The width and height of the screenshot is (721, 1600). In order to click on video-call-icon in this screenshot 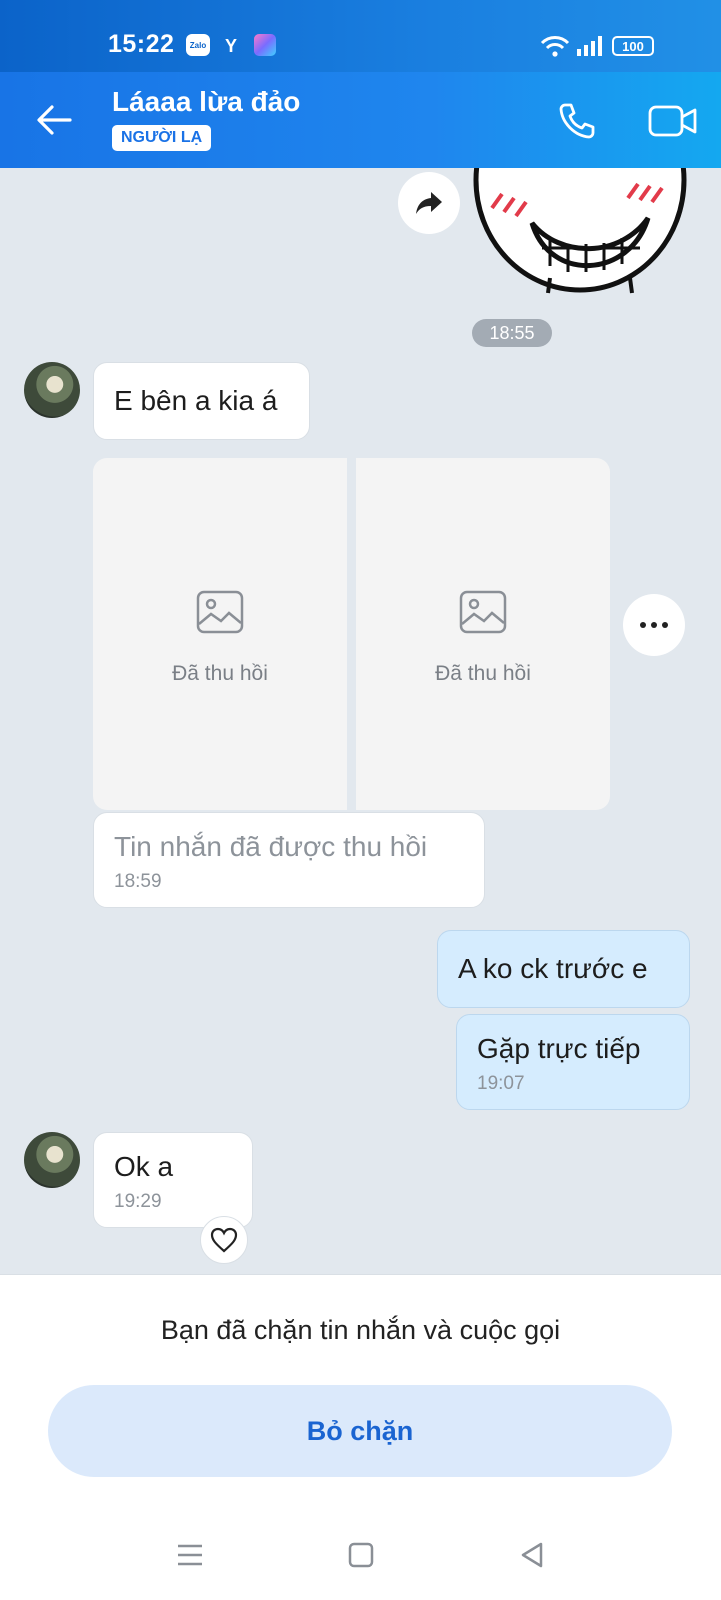, I will do `click(673, 121)`.